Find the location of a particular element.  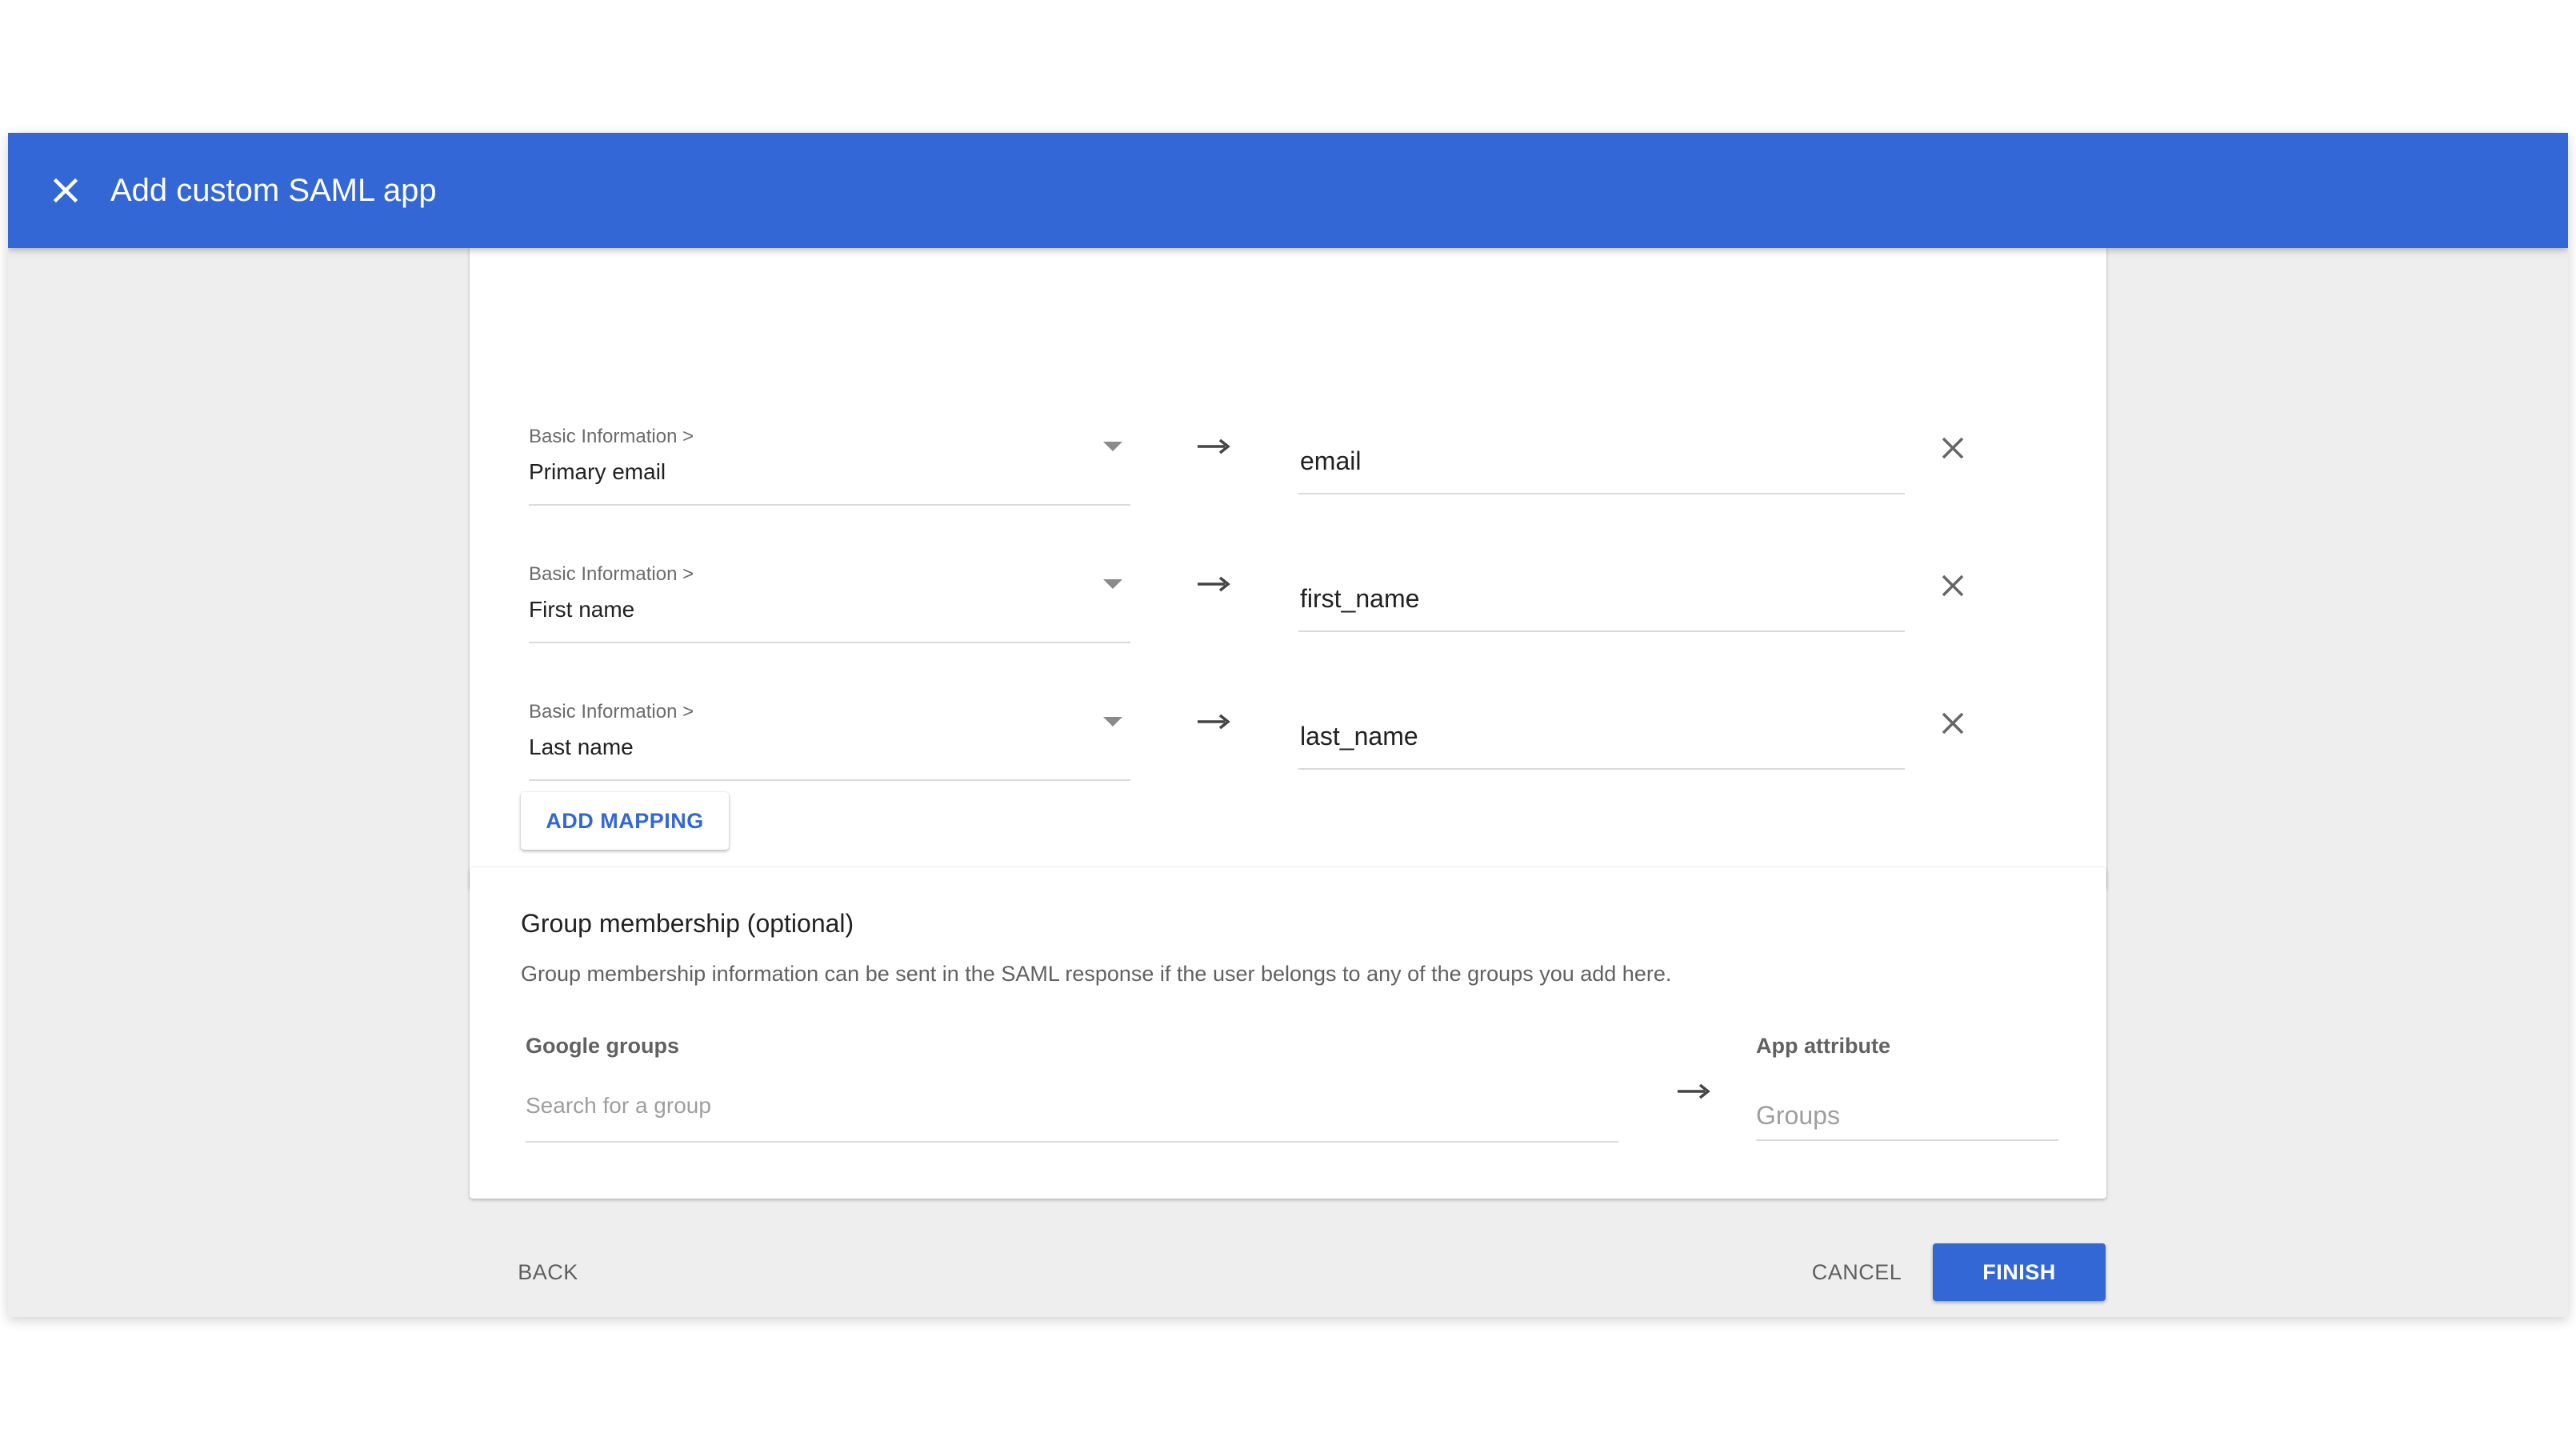

app-attribute-field: email is located at coordinates (1601, 447).